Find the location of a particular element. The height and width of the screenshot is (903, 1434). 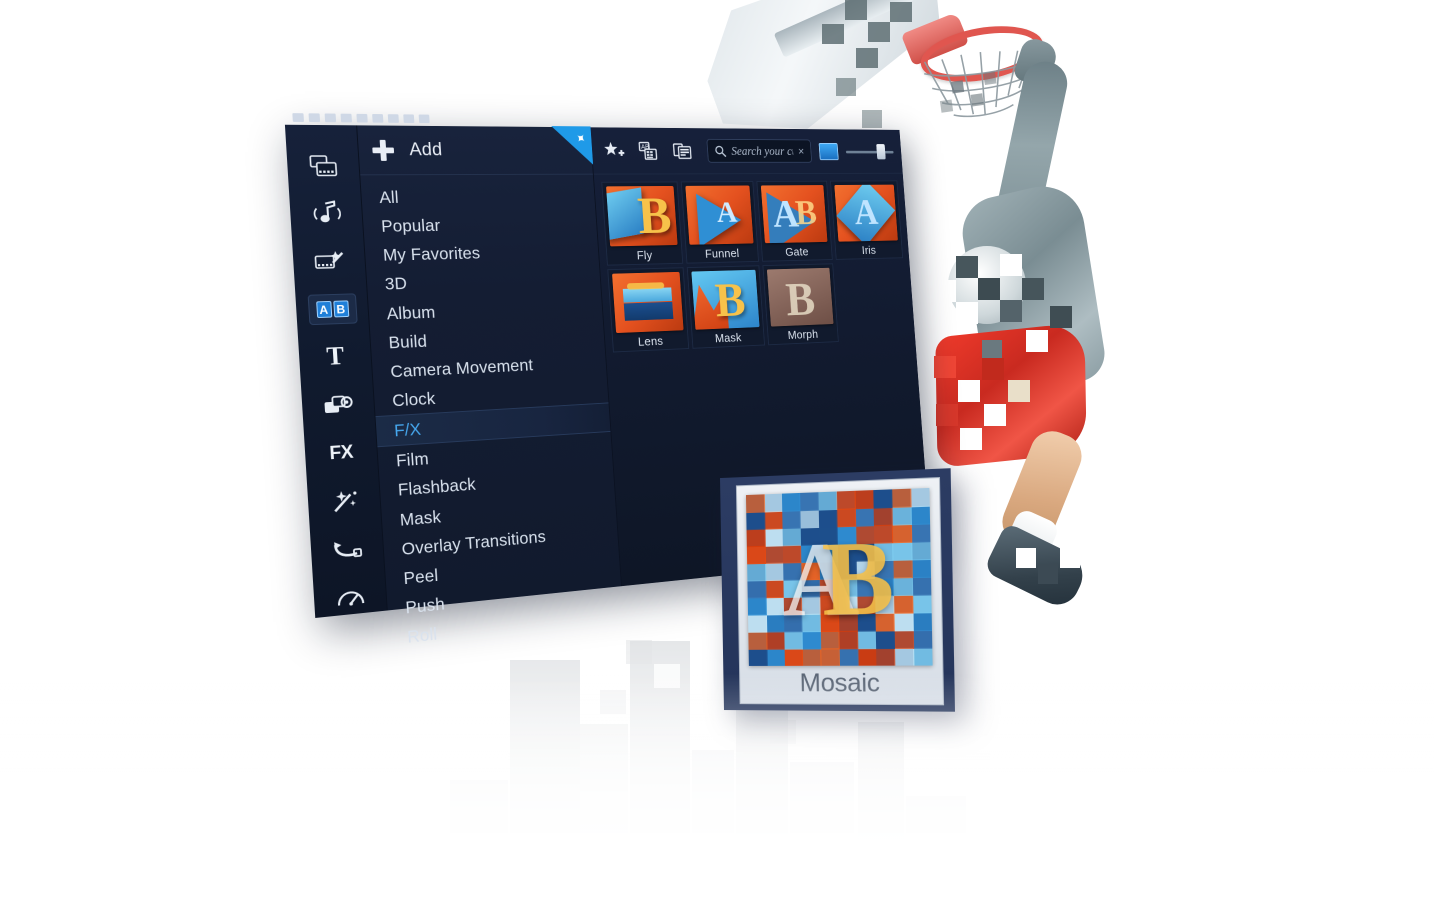

transition-item-mask: B Mask is located at coordinates (726, 307).